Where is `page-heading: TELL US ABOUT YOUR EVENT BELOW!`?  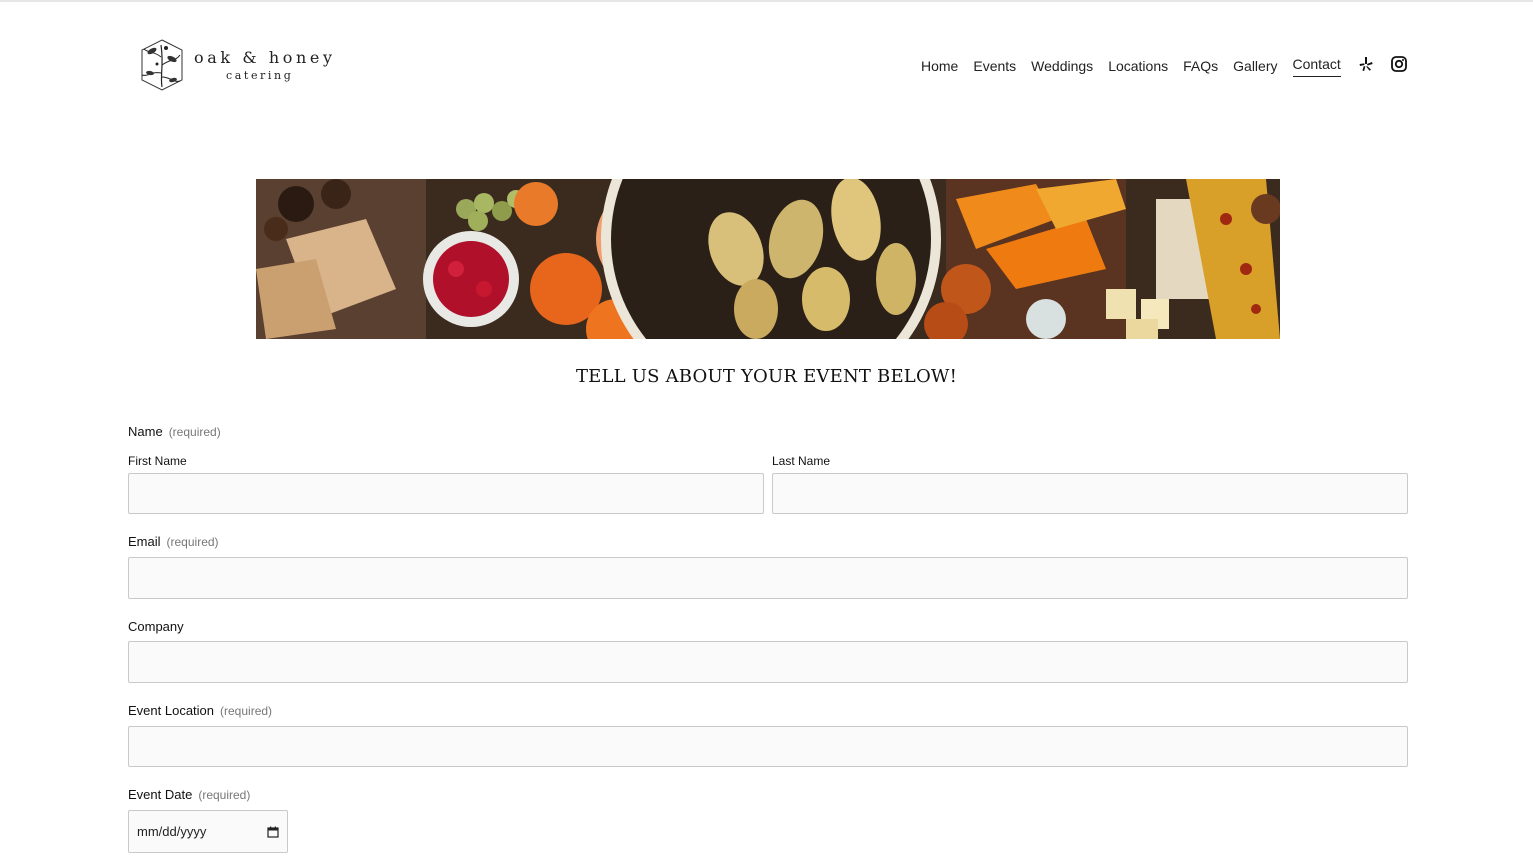 page-heading: TELL US ABOUT YOUR EVENT BELOW! is located at coordinates (766, 376).